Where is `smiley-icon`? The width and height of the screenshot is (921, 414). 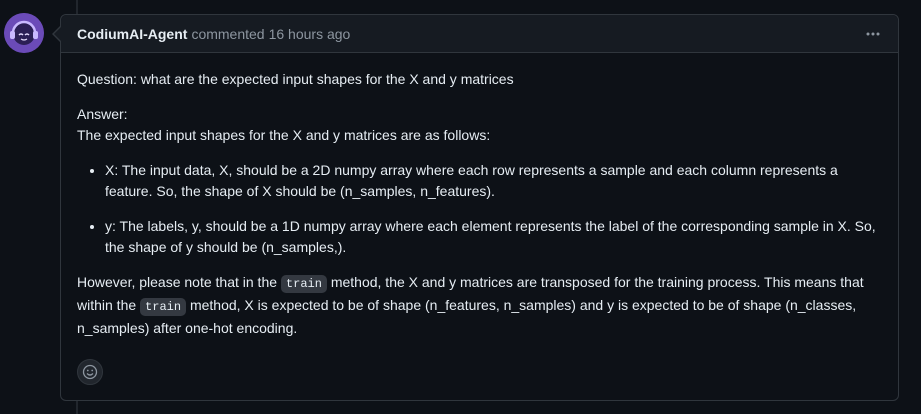 smiley-icon is located at coordinates (90, 372).